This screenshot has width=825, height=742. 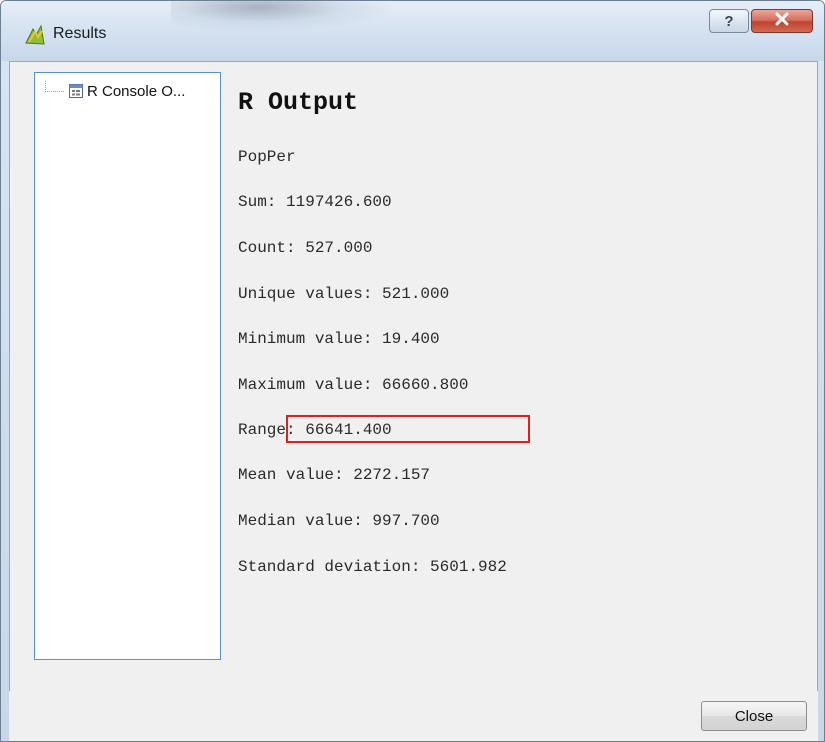 I want to click on help-button: ?, so click(x=729, y=21).